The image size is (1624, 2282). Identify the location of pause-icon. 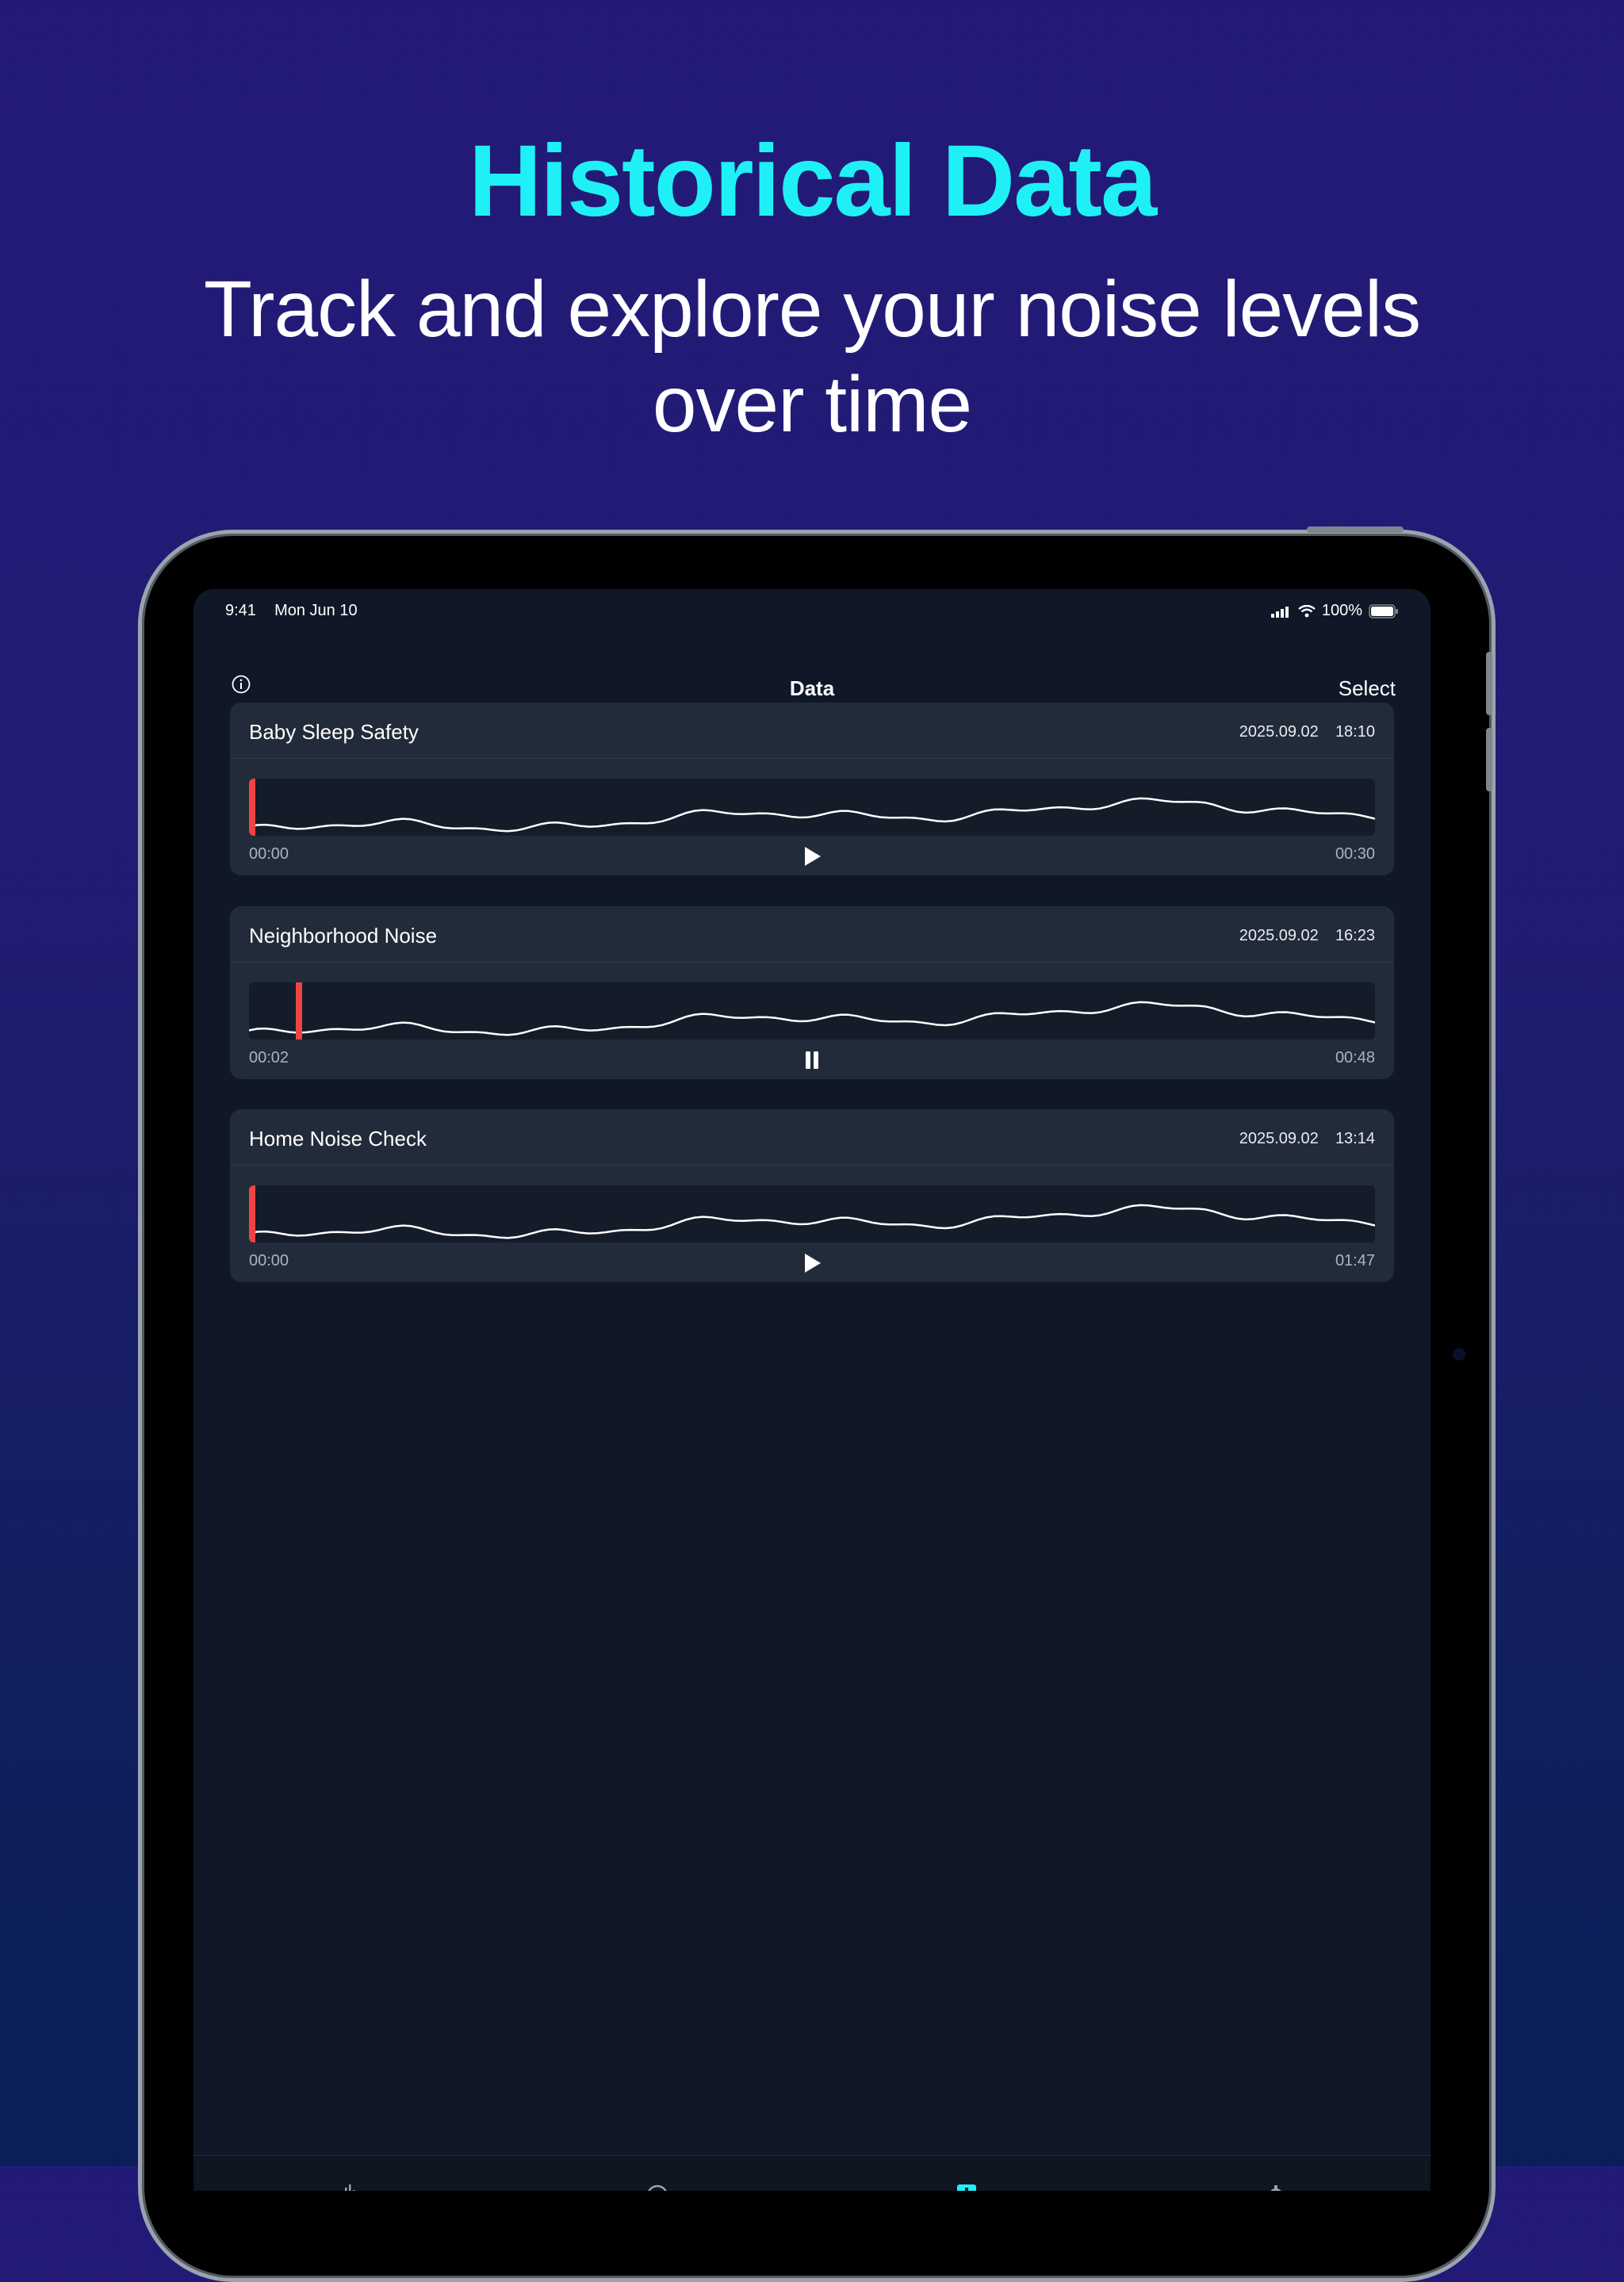
(812, 1060).